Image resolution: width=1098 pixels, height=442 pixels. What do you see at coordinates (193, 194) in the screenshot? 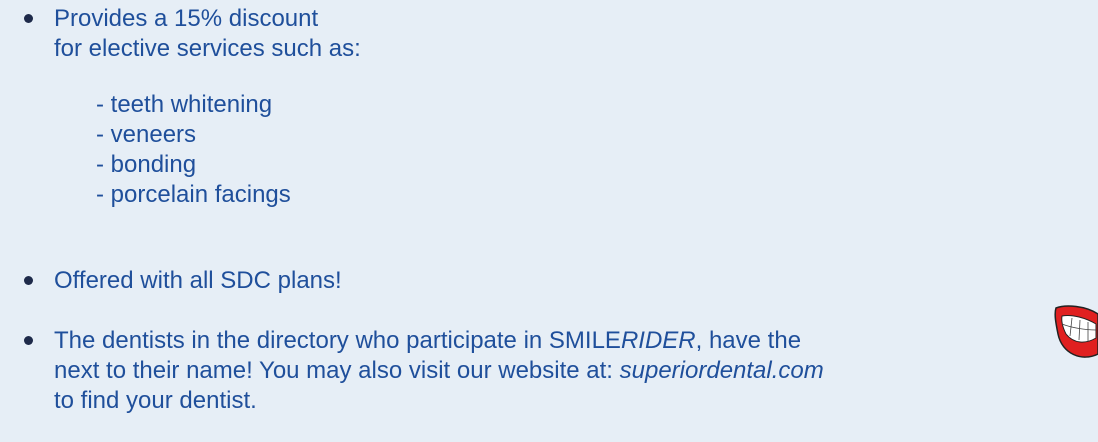
I see `service-item: - porcelain facings` at bounding box center [193, 194].